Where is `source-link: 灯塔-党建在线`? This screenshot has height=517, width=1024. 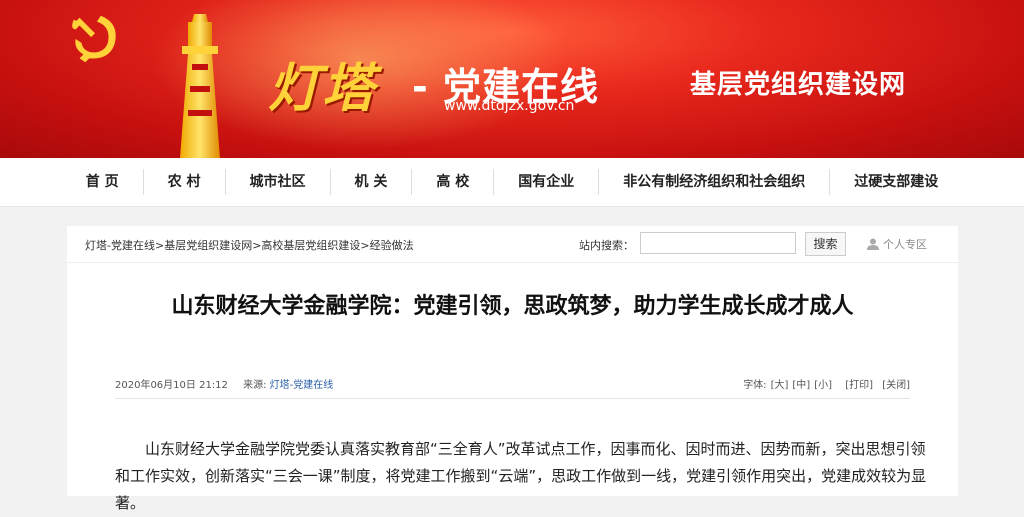
source-link: 灯塔-党建在线 is located at coordinates (302, 385).